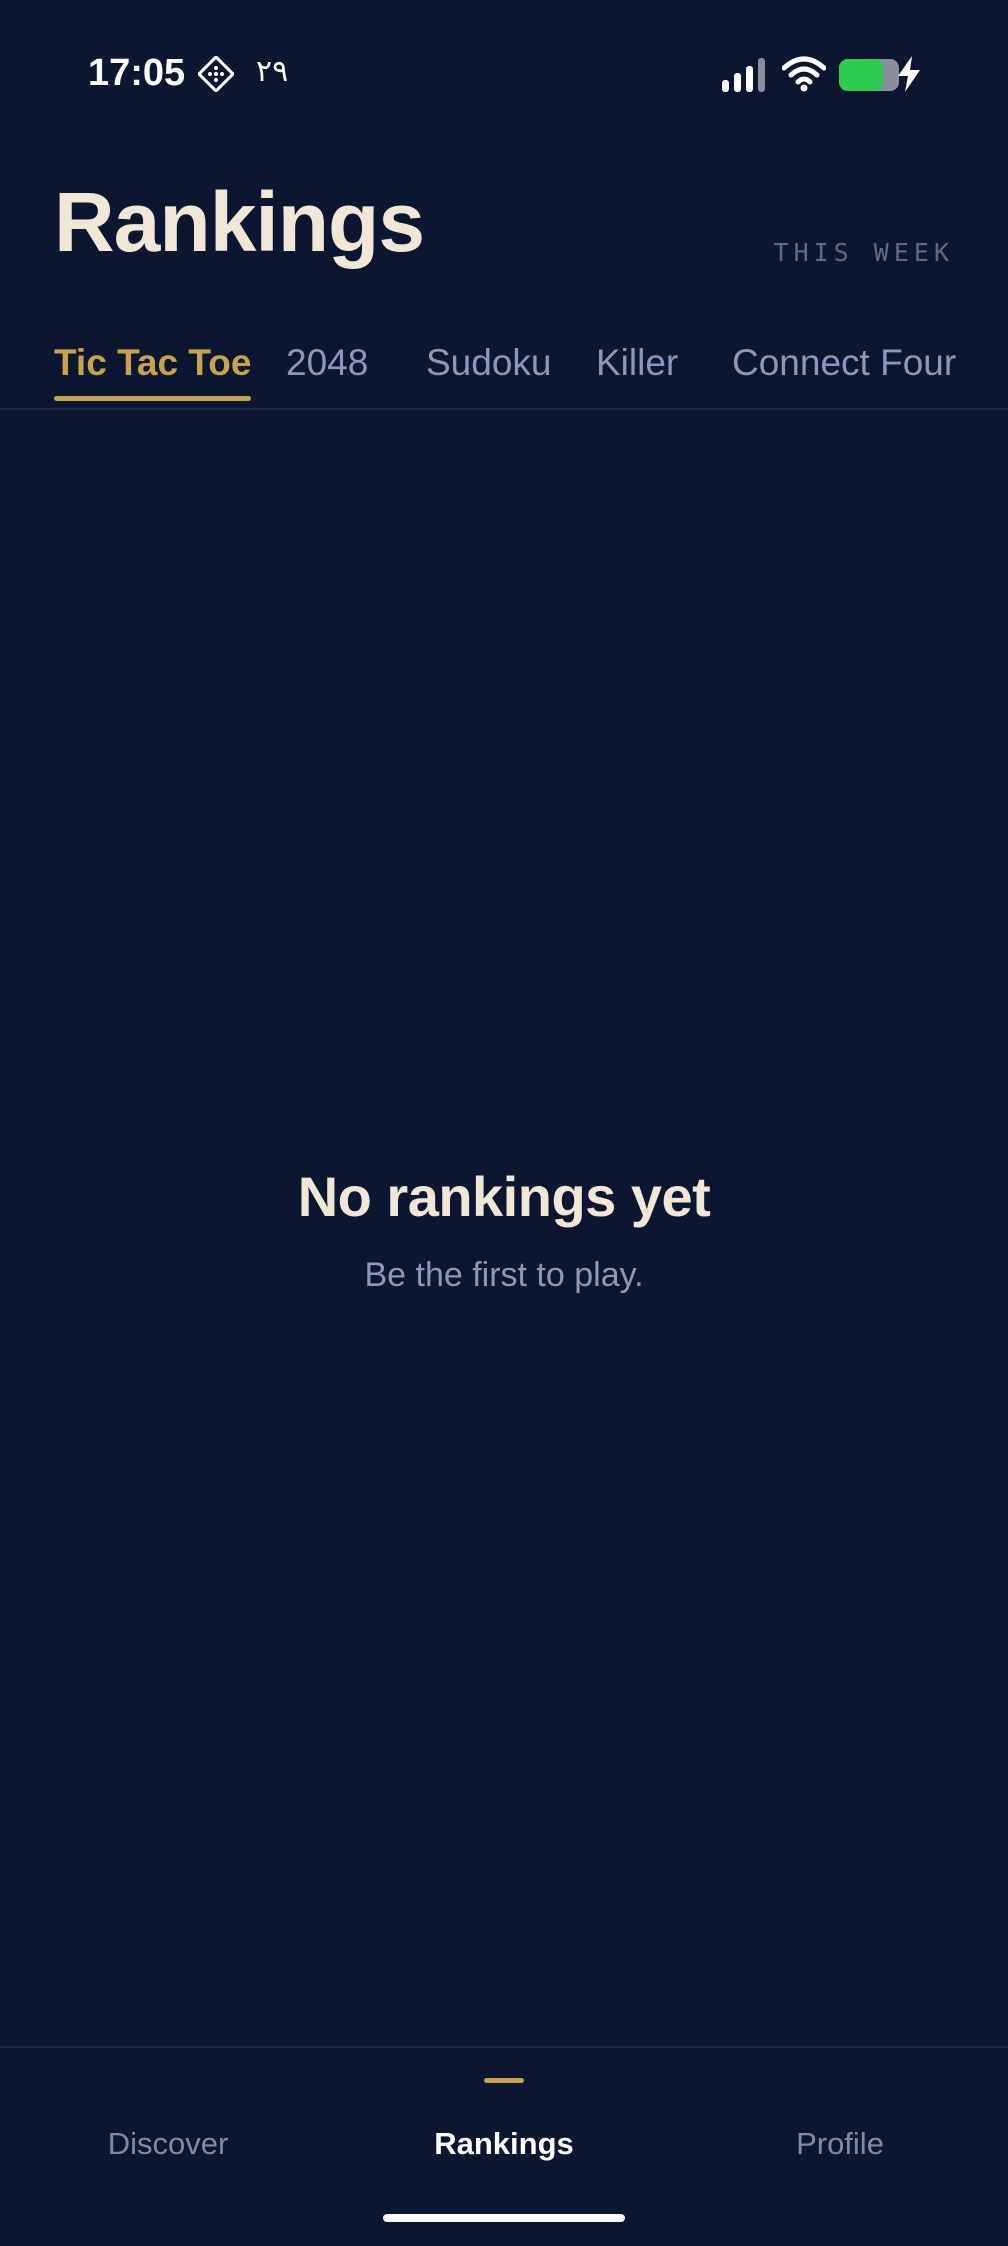 This screenshot has height=2246, width=1008. I want to click on empty-state-title: No rankings yet, so click(504, 1196).